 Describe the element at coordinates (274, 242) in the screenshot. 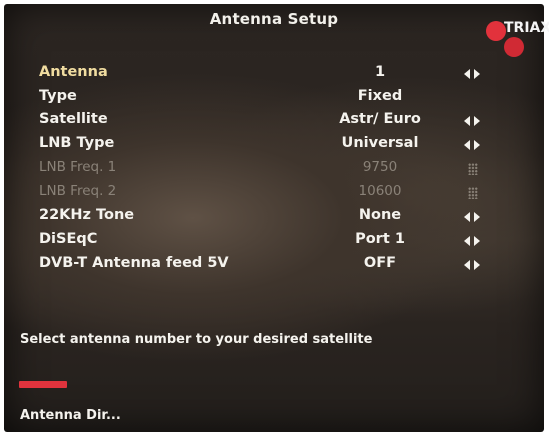

I see `setting-row-diseqc: DiSEqC Port 1` at that location.